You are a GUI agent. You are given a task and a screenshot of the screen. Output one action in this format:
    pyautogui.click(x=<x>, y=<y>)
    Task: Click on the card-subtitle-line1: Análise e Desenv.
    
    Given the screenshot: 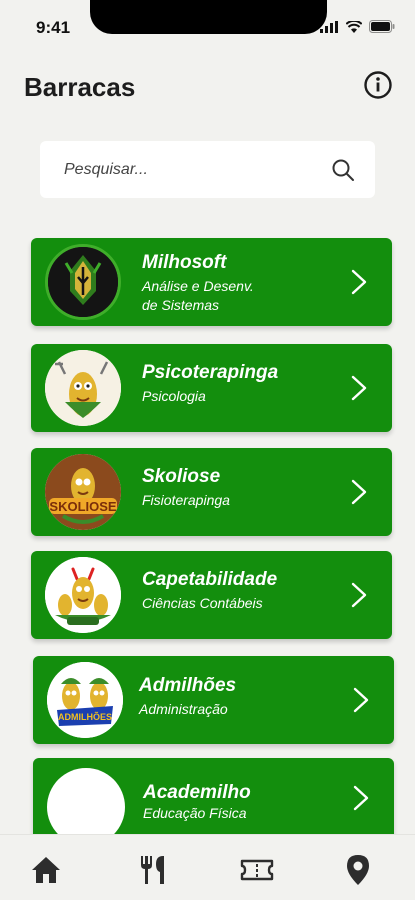 What is the action you would take?
    pyautogui.click(x=198, y=286)
    